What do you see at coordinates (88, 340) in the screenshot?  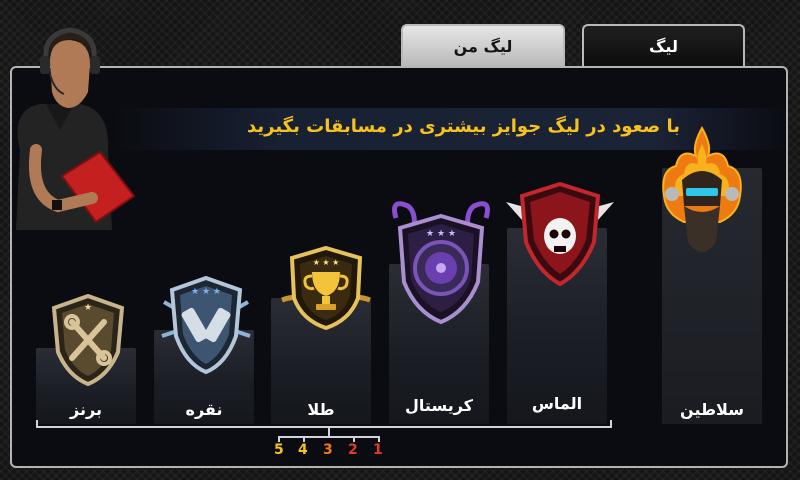 I see `wrench-badge-icon: ★` at bounding box center [88, 340].